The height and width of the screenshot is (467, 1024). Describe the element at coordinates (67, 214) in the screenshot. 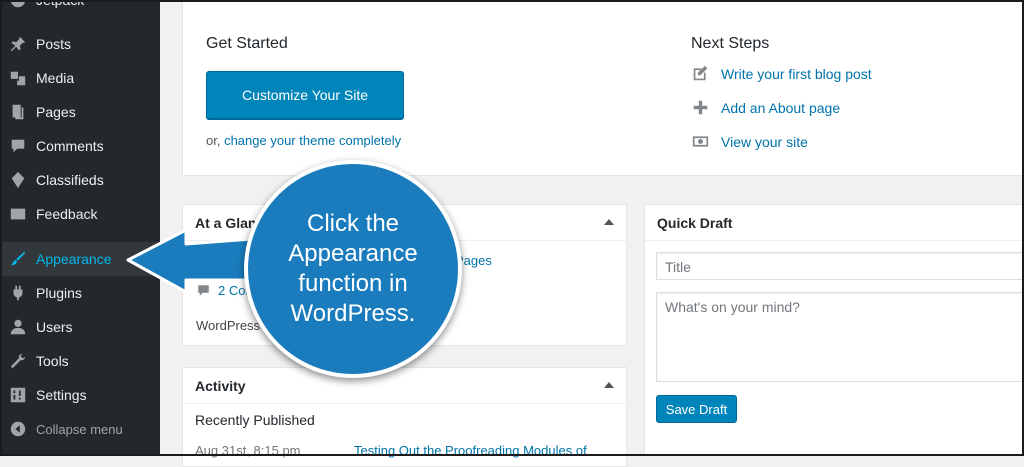

I see `sidebar-item-label: Feedback` at that location.